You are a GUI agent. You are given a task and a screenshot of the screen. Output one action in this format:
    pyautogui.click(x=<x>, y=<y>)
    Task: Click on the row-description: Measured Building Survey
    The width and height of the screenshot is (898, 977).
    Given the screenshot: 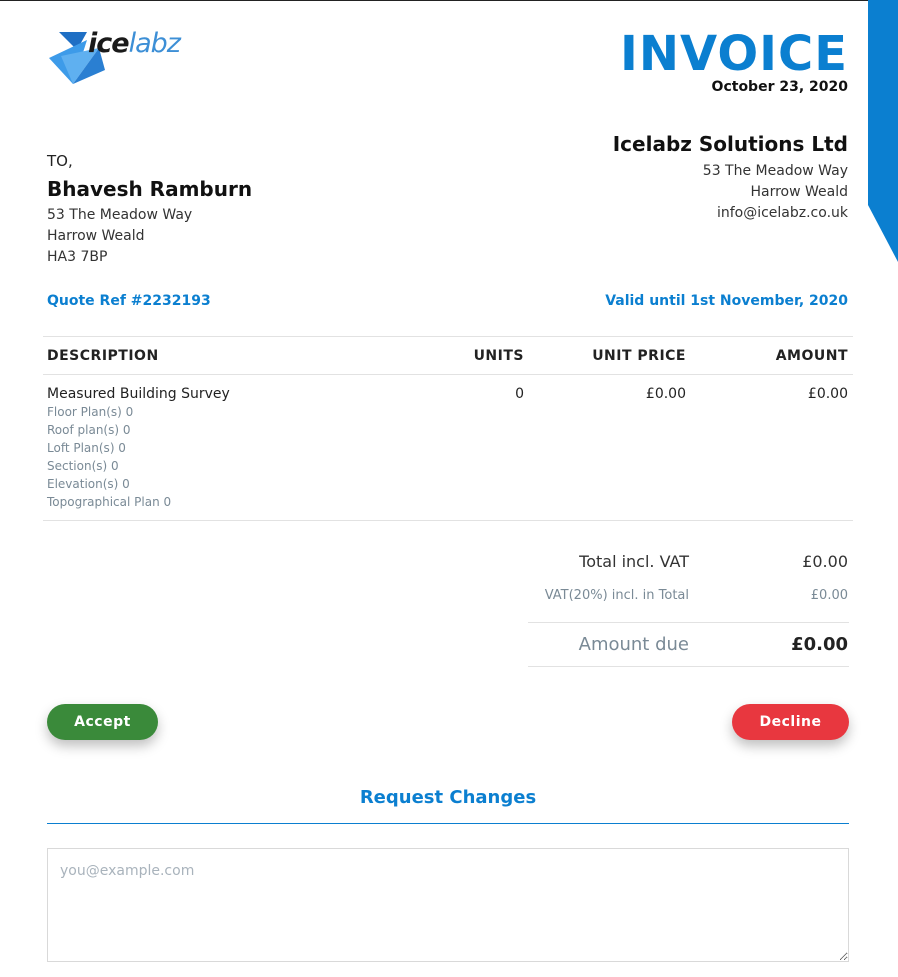 What is the action you would take?
    pyautogui.click(x=138, y=394)
    